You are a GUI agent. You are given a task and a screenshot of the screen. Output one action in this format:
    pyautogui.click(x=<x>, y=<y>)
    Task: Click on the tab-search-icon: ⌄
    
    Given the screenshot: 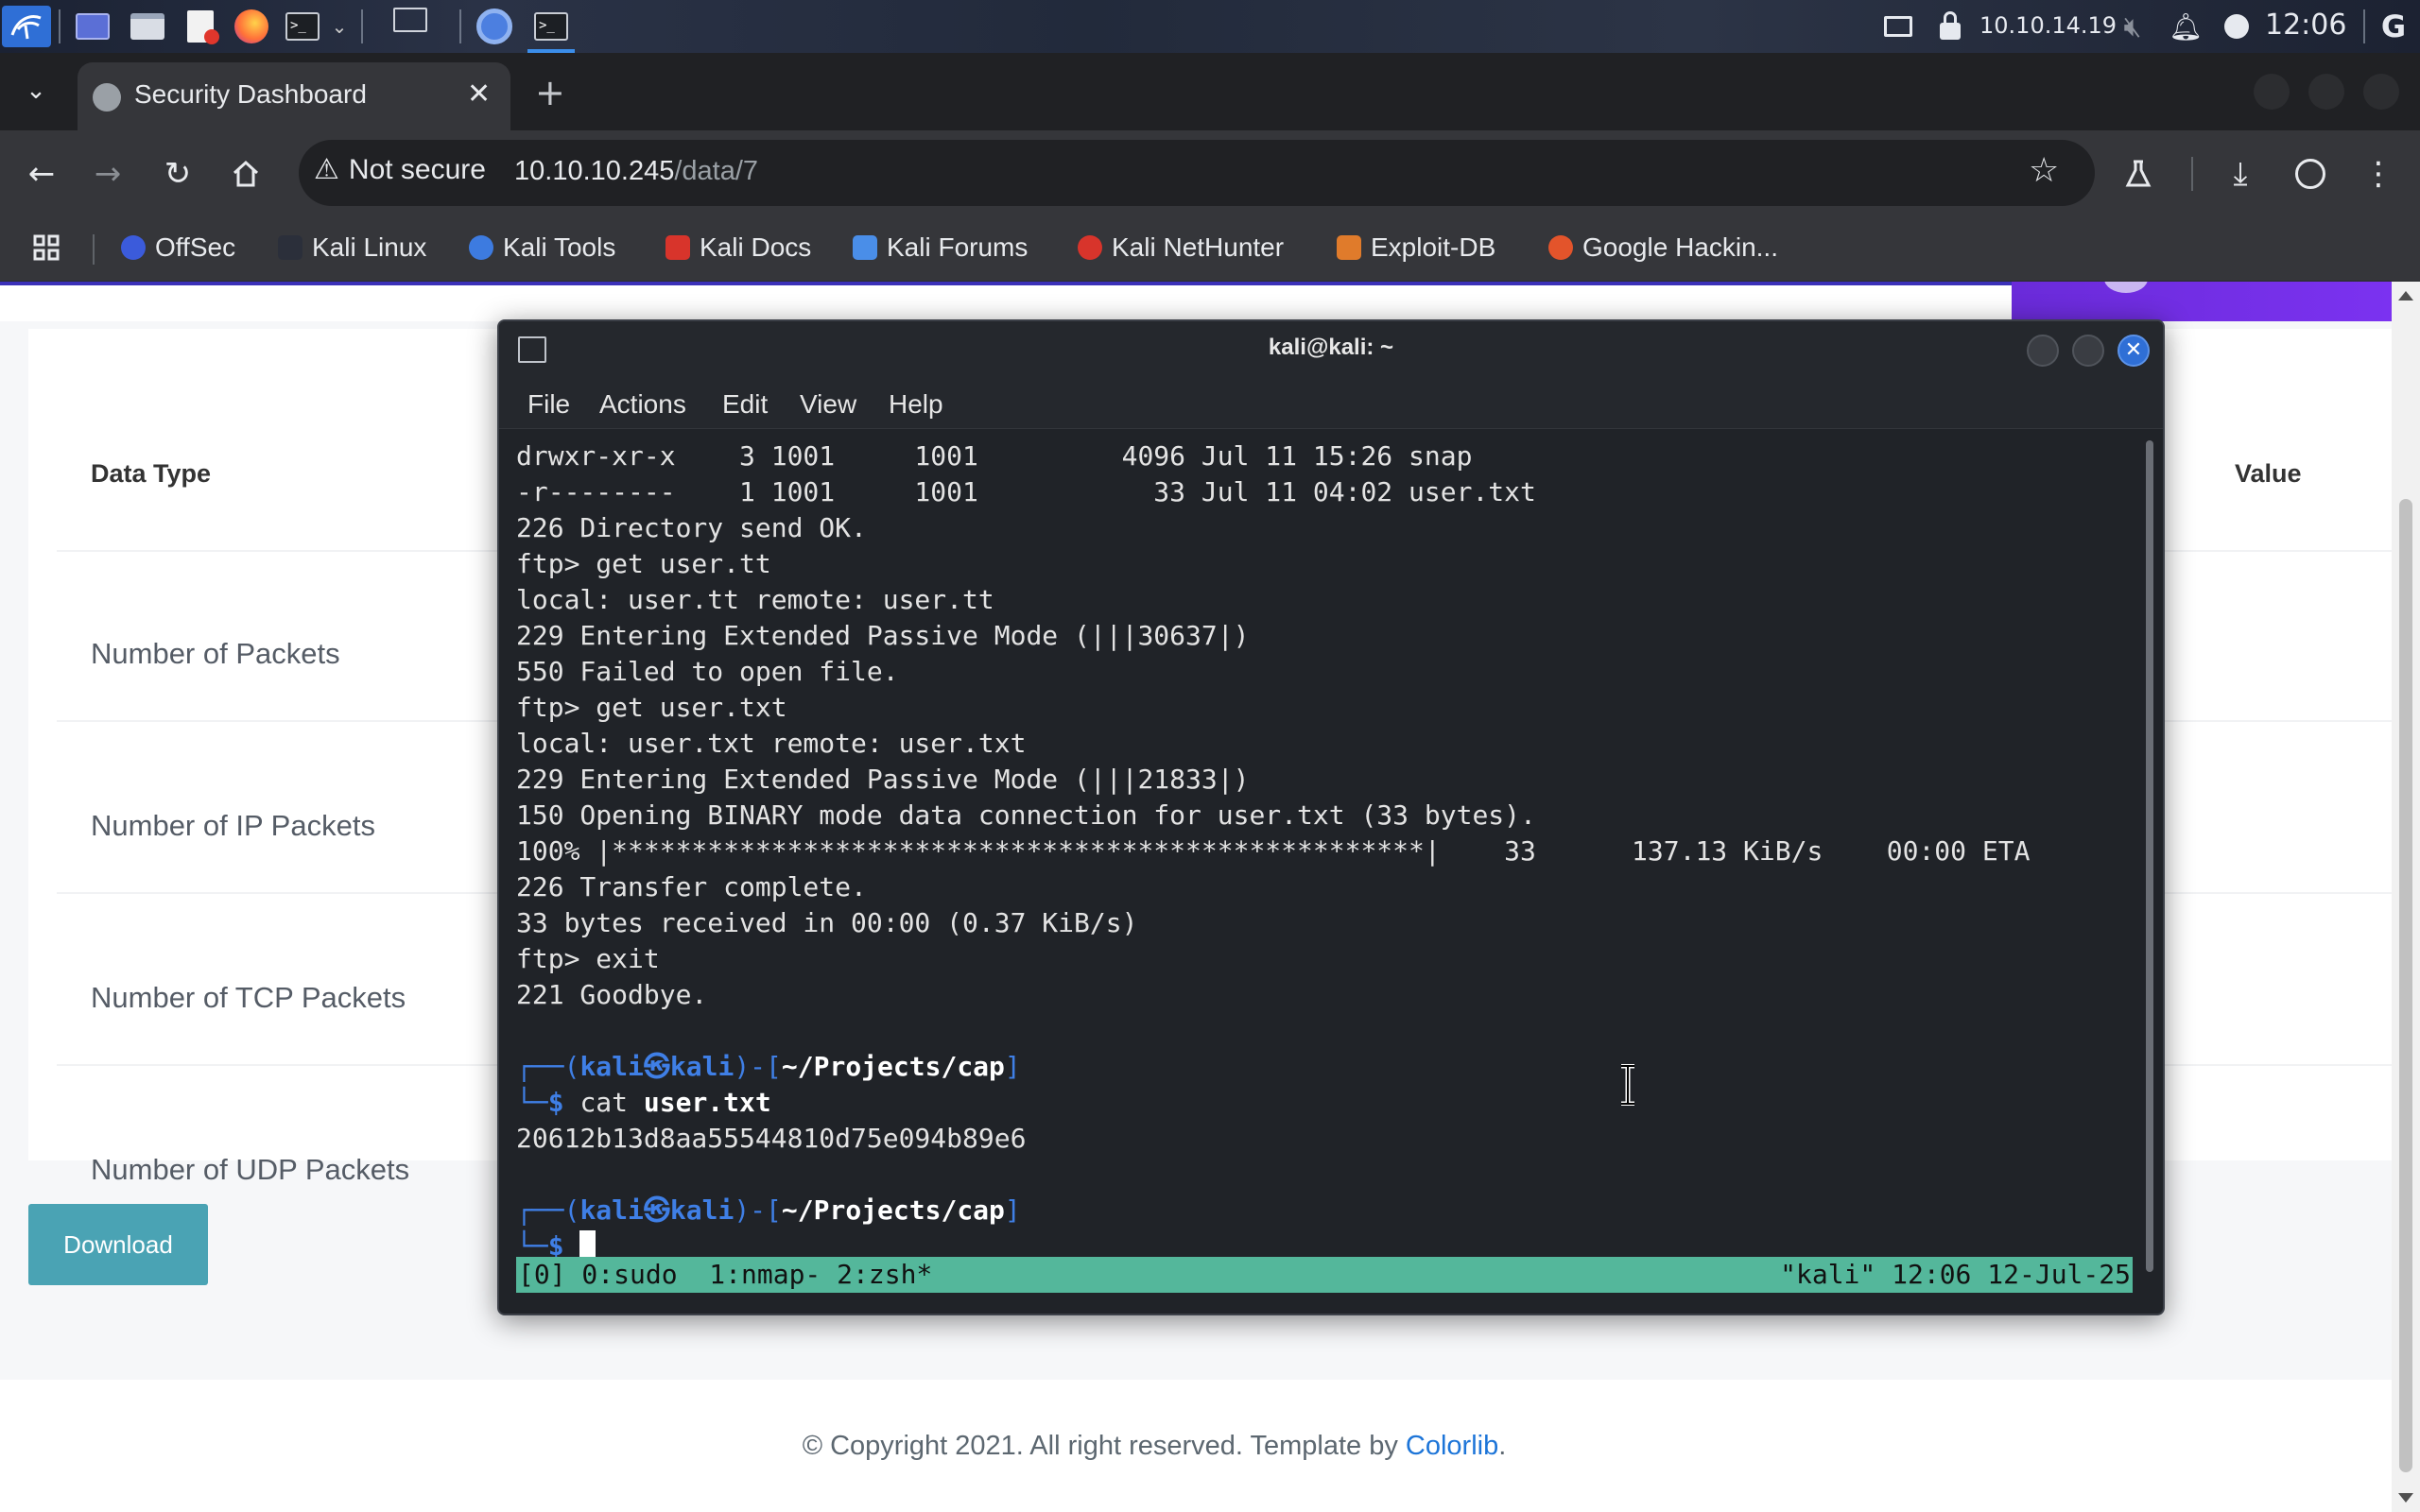 What is the action you would take?
    pyautogui.click(x=36, y=91)
    